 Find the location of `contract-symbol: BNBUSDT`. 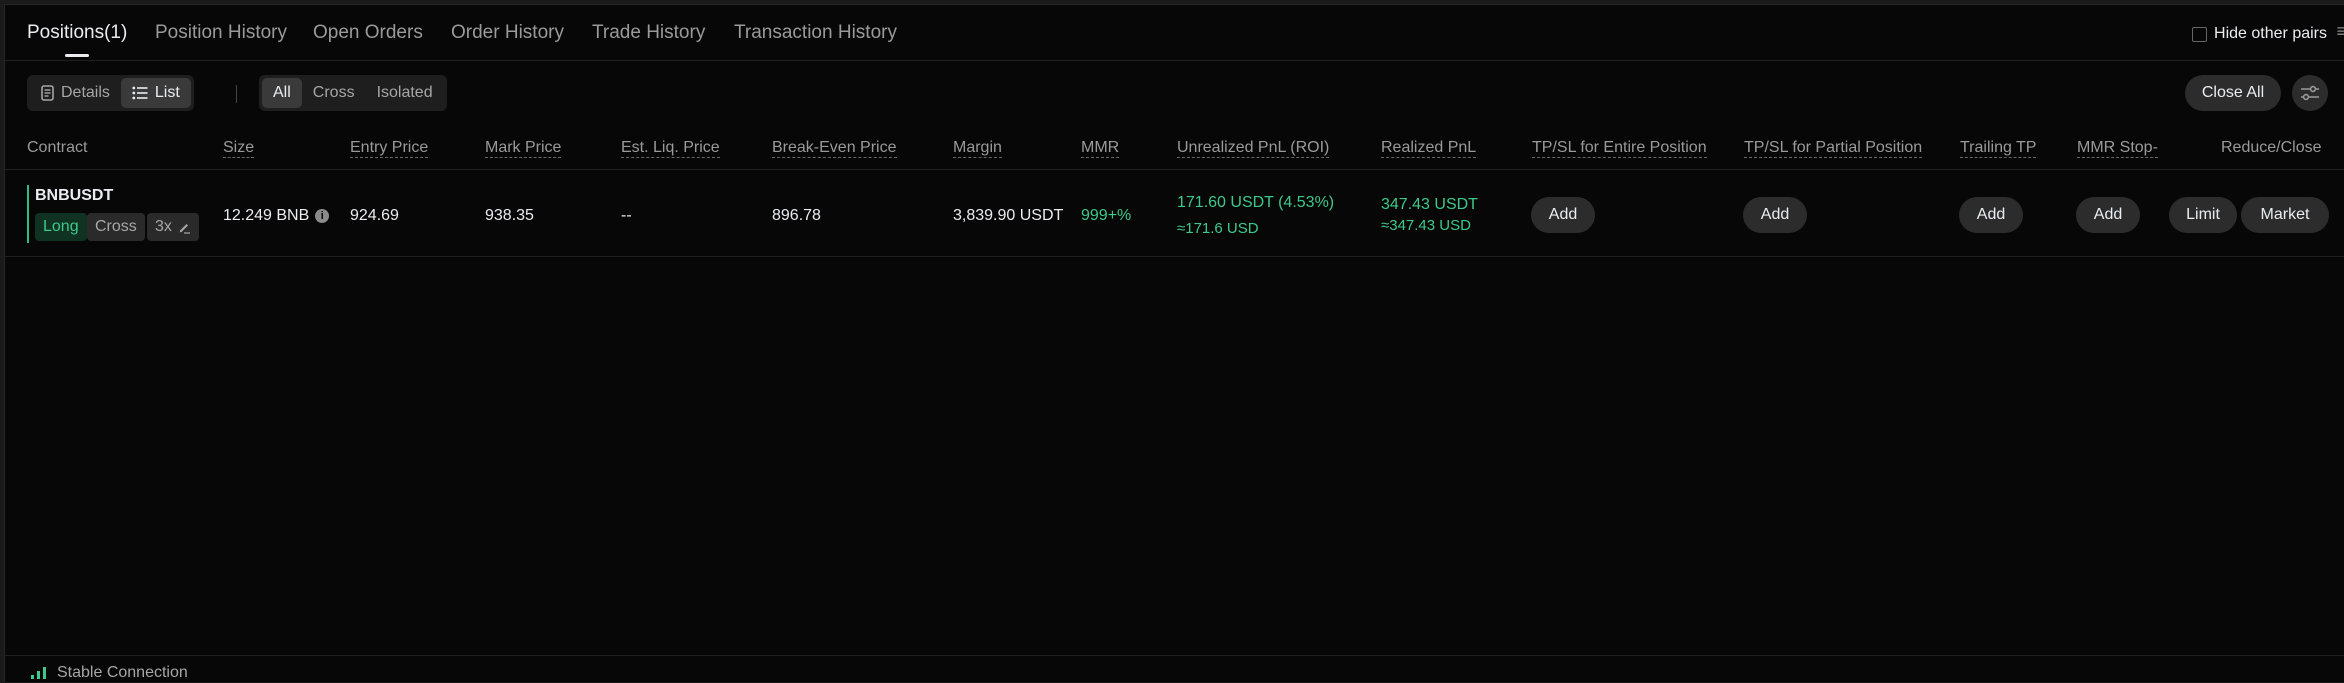

contract-symbol: BNBUSDT is located at coordinates (74, 196).